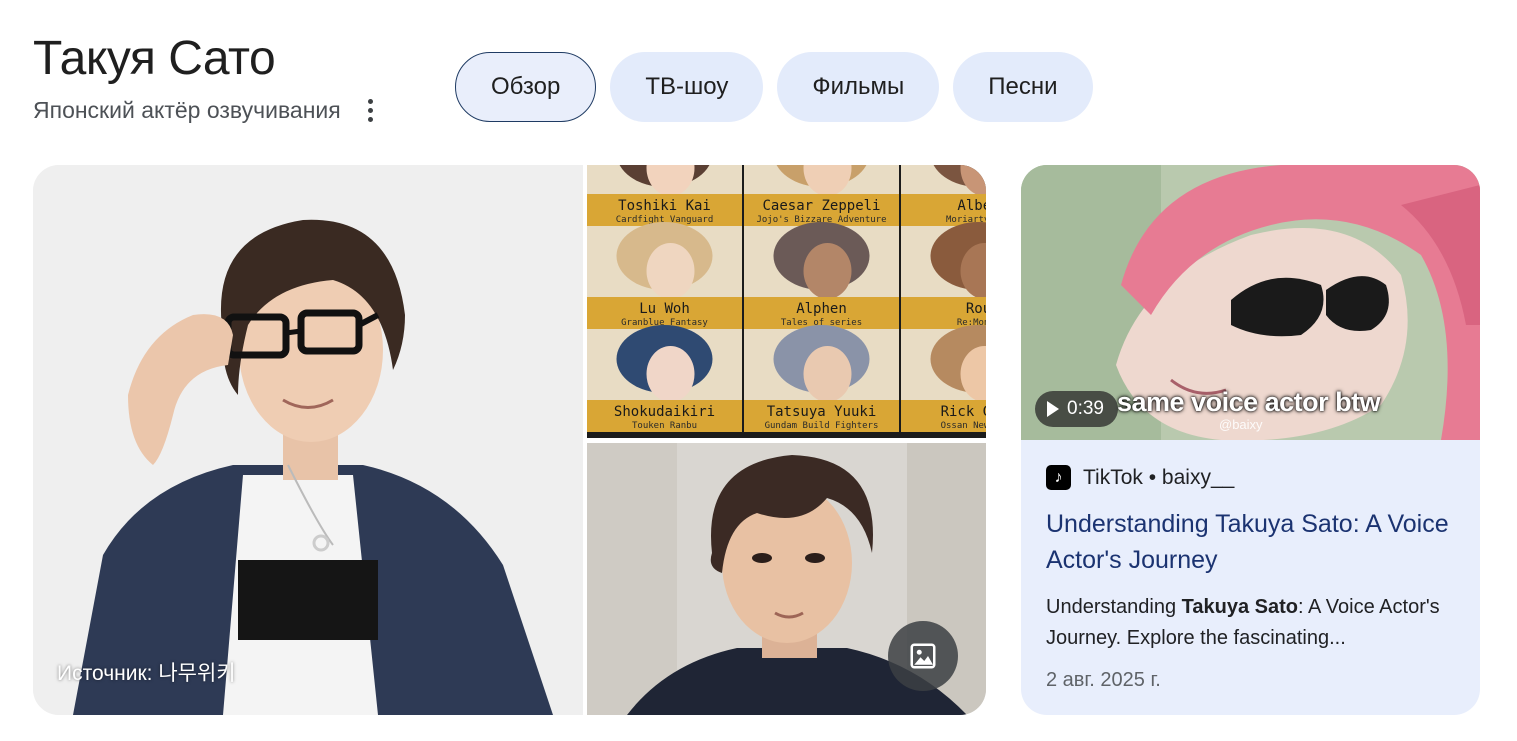 Image resolution: width=1517 pixels, height=741 pixels. Describe the element at coordinates (664, 426) in the screenshot. I see `collage-series-name: Touken Ranbu` at that location.